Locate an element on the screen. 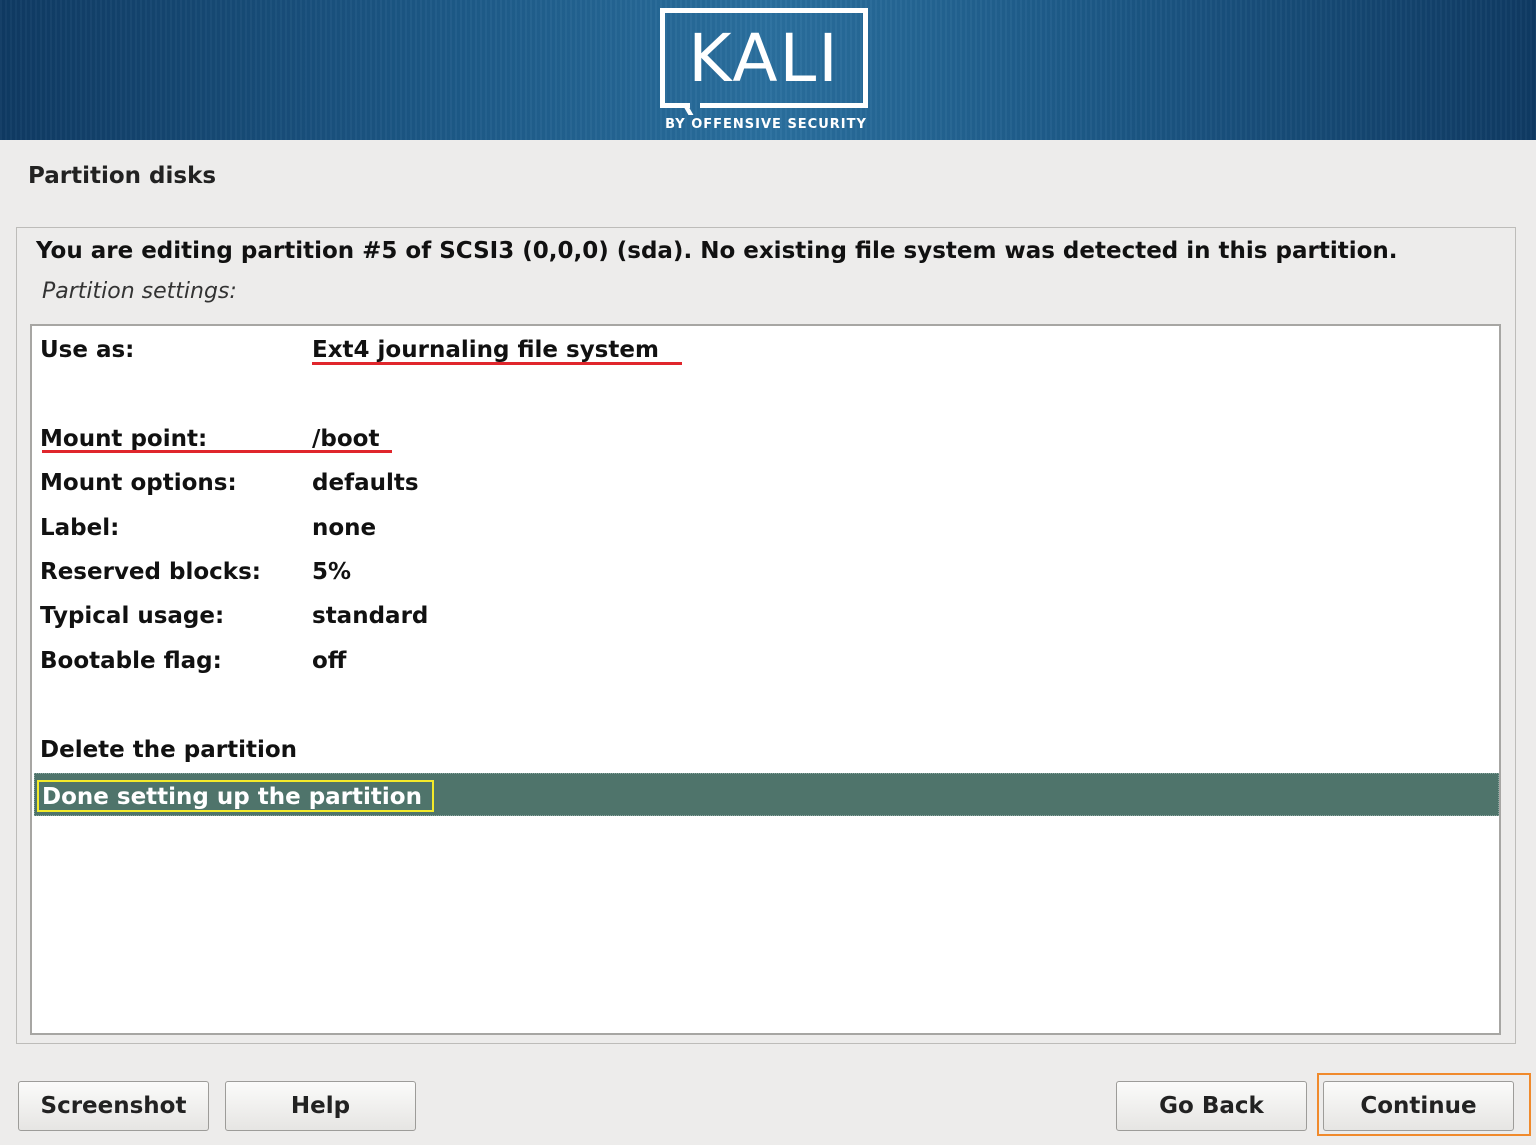 Image resolution: width=1536 pixels, height=1145 pixels. help-button: Help is located at coordinates (320, 1106).